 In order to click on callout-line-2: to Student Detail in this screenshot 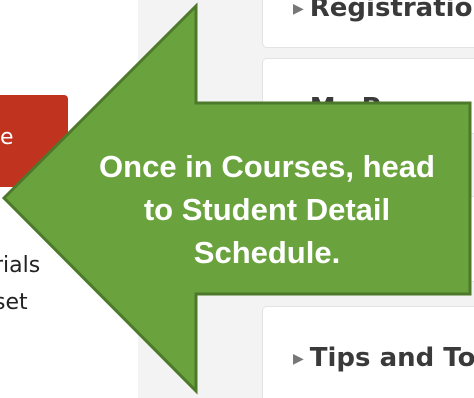, I will do `click(267, 209)`.